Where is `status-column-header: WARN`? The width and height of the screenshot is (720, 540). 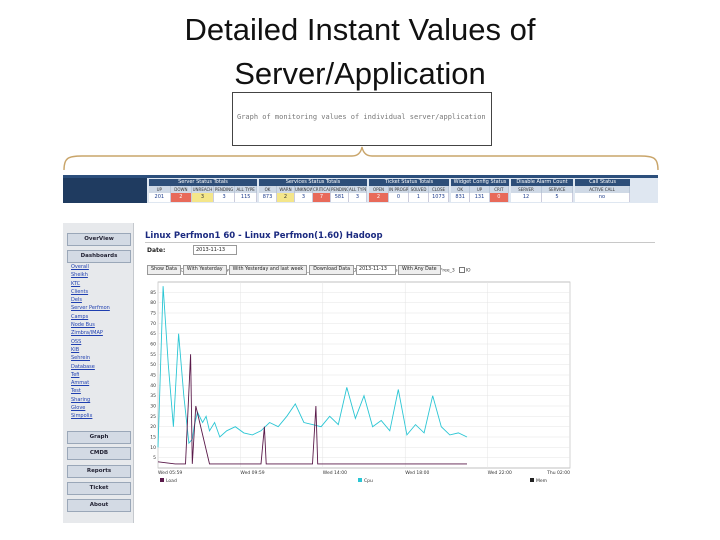 status-column-header: WARN is located at coordinates (286, 189).